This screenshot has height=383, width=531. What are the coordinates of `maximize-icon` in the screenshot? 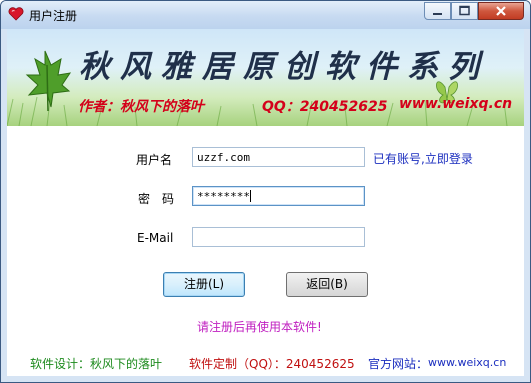 It's located at (464, 10).